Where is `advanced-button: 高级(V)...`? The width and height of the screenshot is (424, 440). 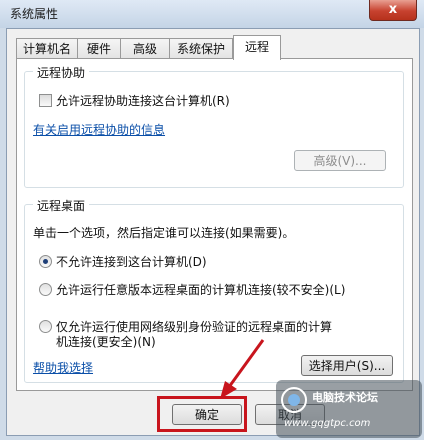 advanced-button: 高级(V)... is located at coordinates (340, 160).